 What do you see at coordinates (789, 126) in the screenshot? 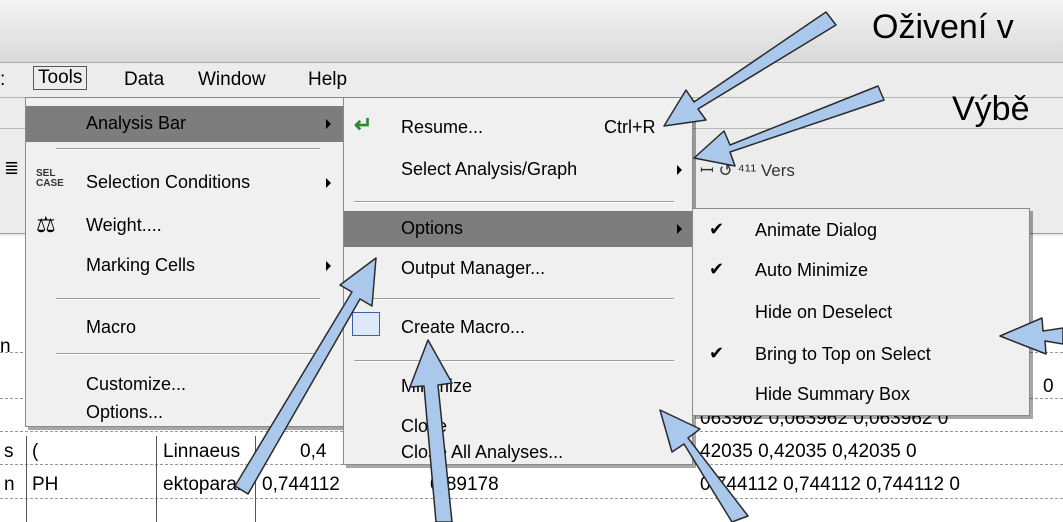
I see `arrow-to-select-analysis` at bounding box center [789, 126].